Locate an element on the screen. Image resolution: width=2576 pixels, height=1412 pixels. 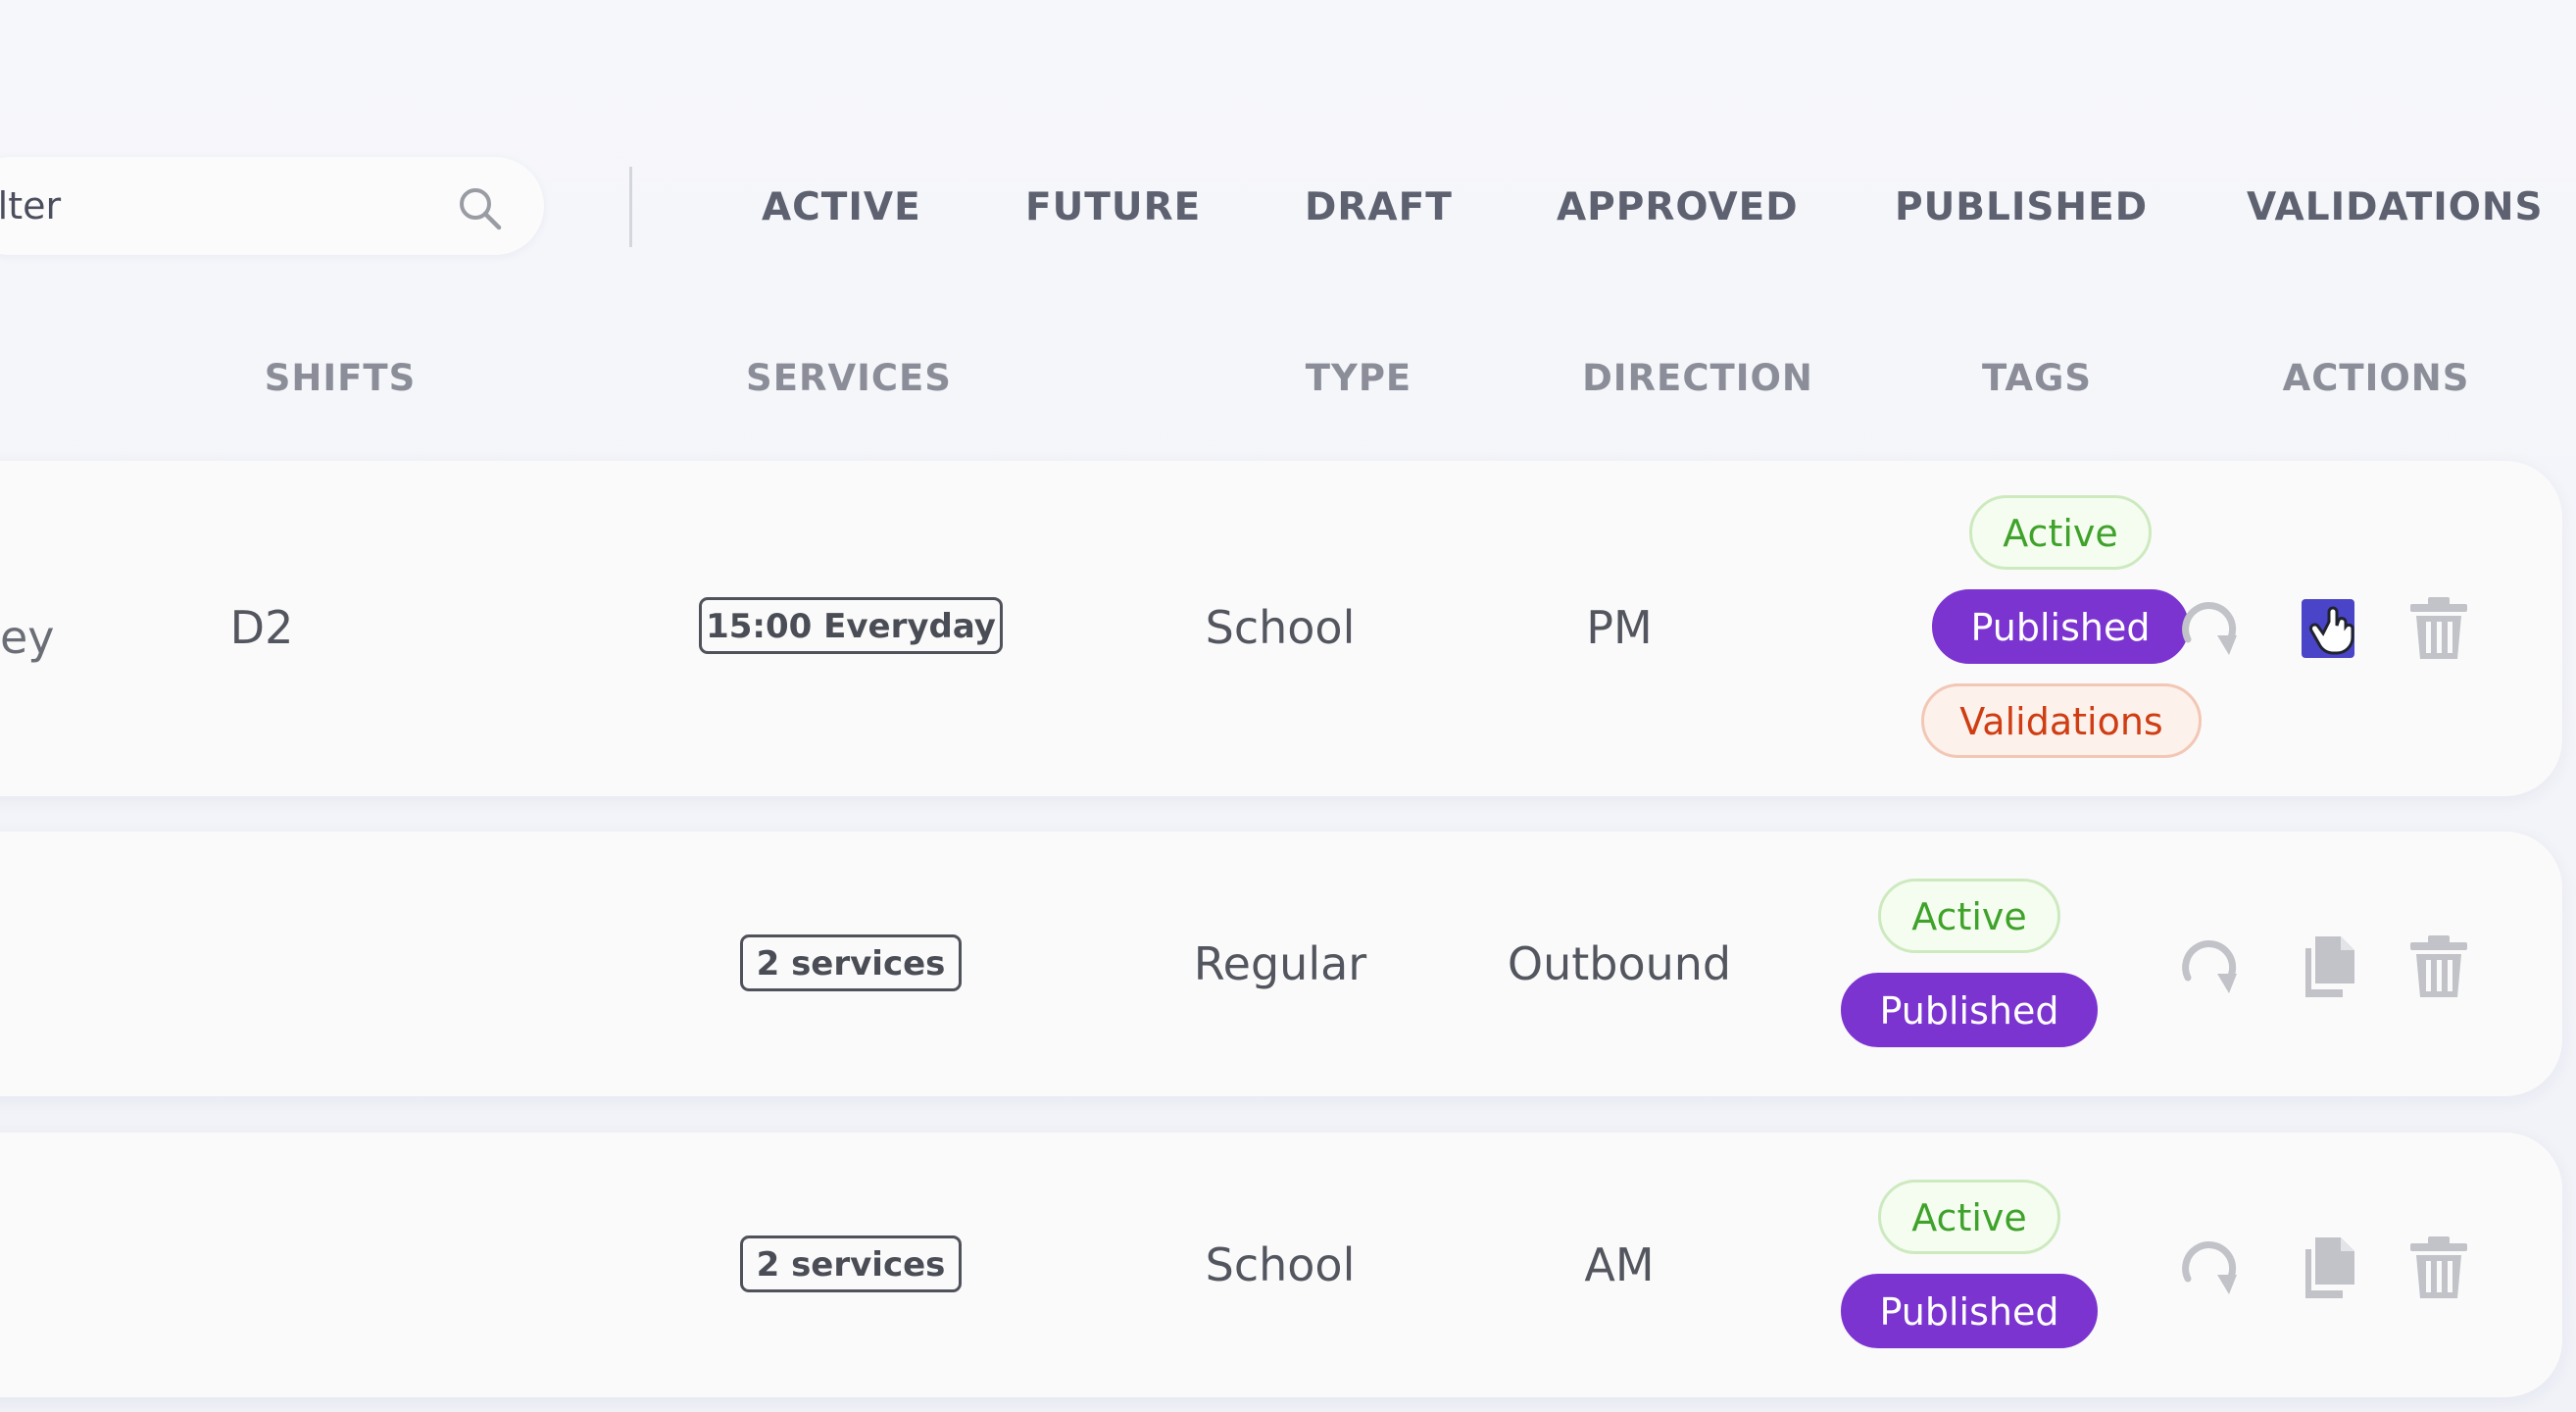
tab-active: ACTIVE is located at coordinates (841, 207).